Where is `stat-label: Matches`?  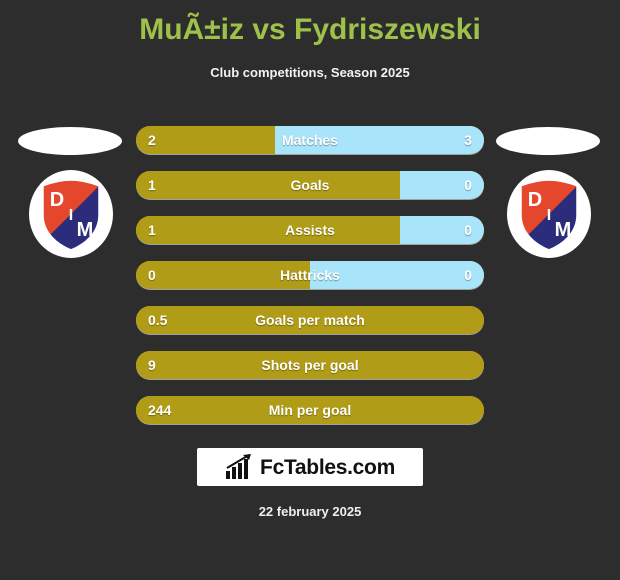 stat-label: Matches is located at coordinates (310, 140).